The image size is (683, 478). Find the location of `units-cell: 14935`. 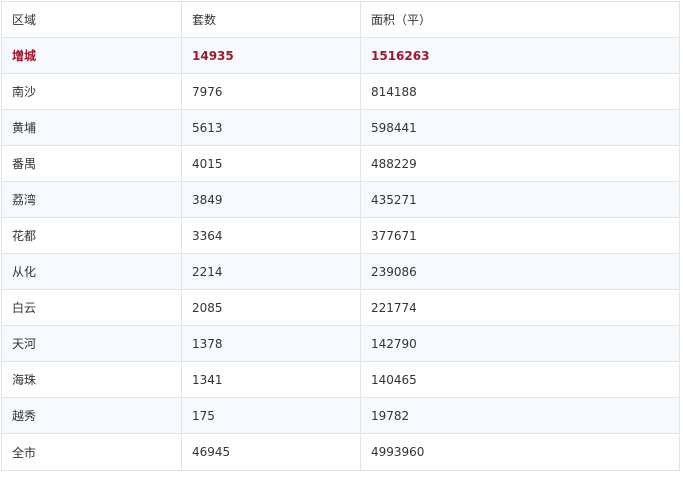

units-cell: 14935 is located at coordinates (271, 55).